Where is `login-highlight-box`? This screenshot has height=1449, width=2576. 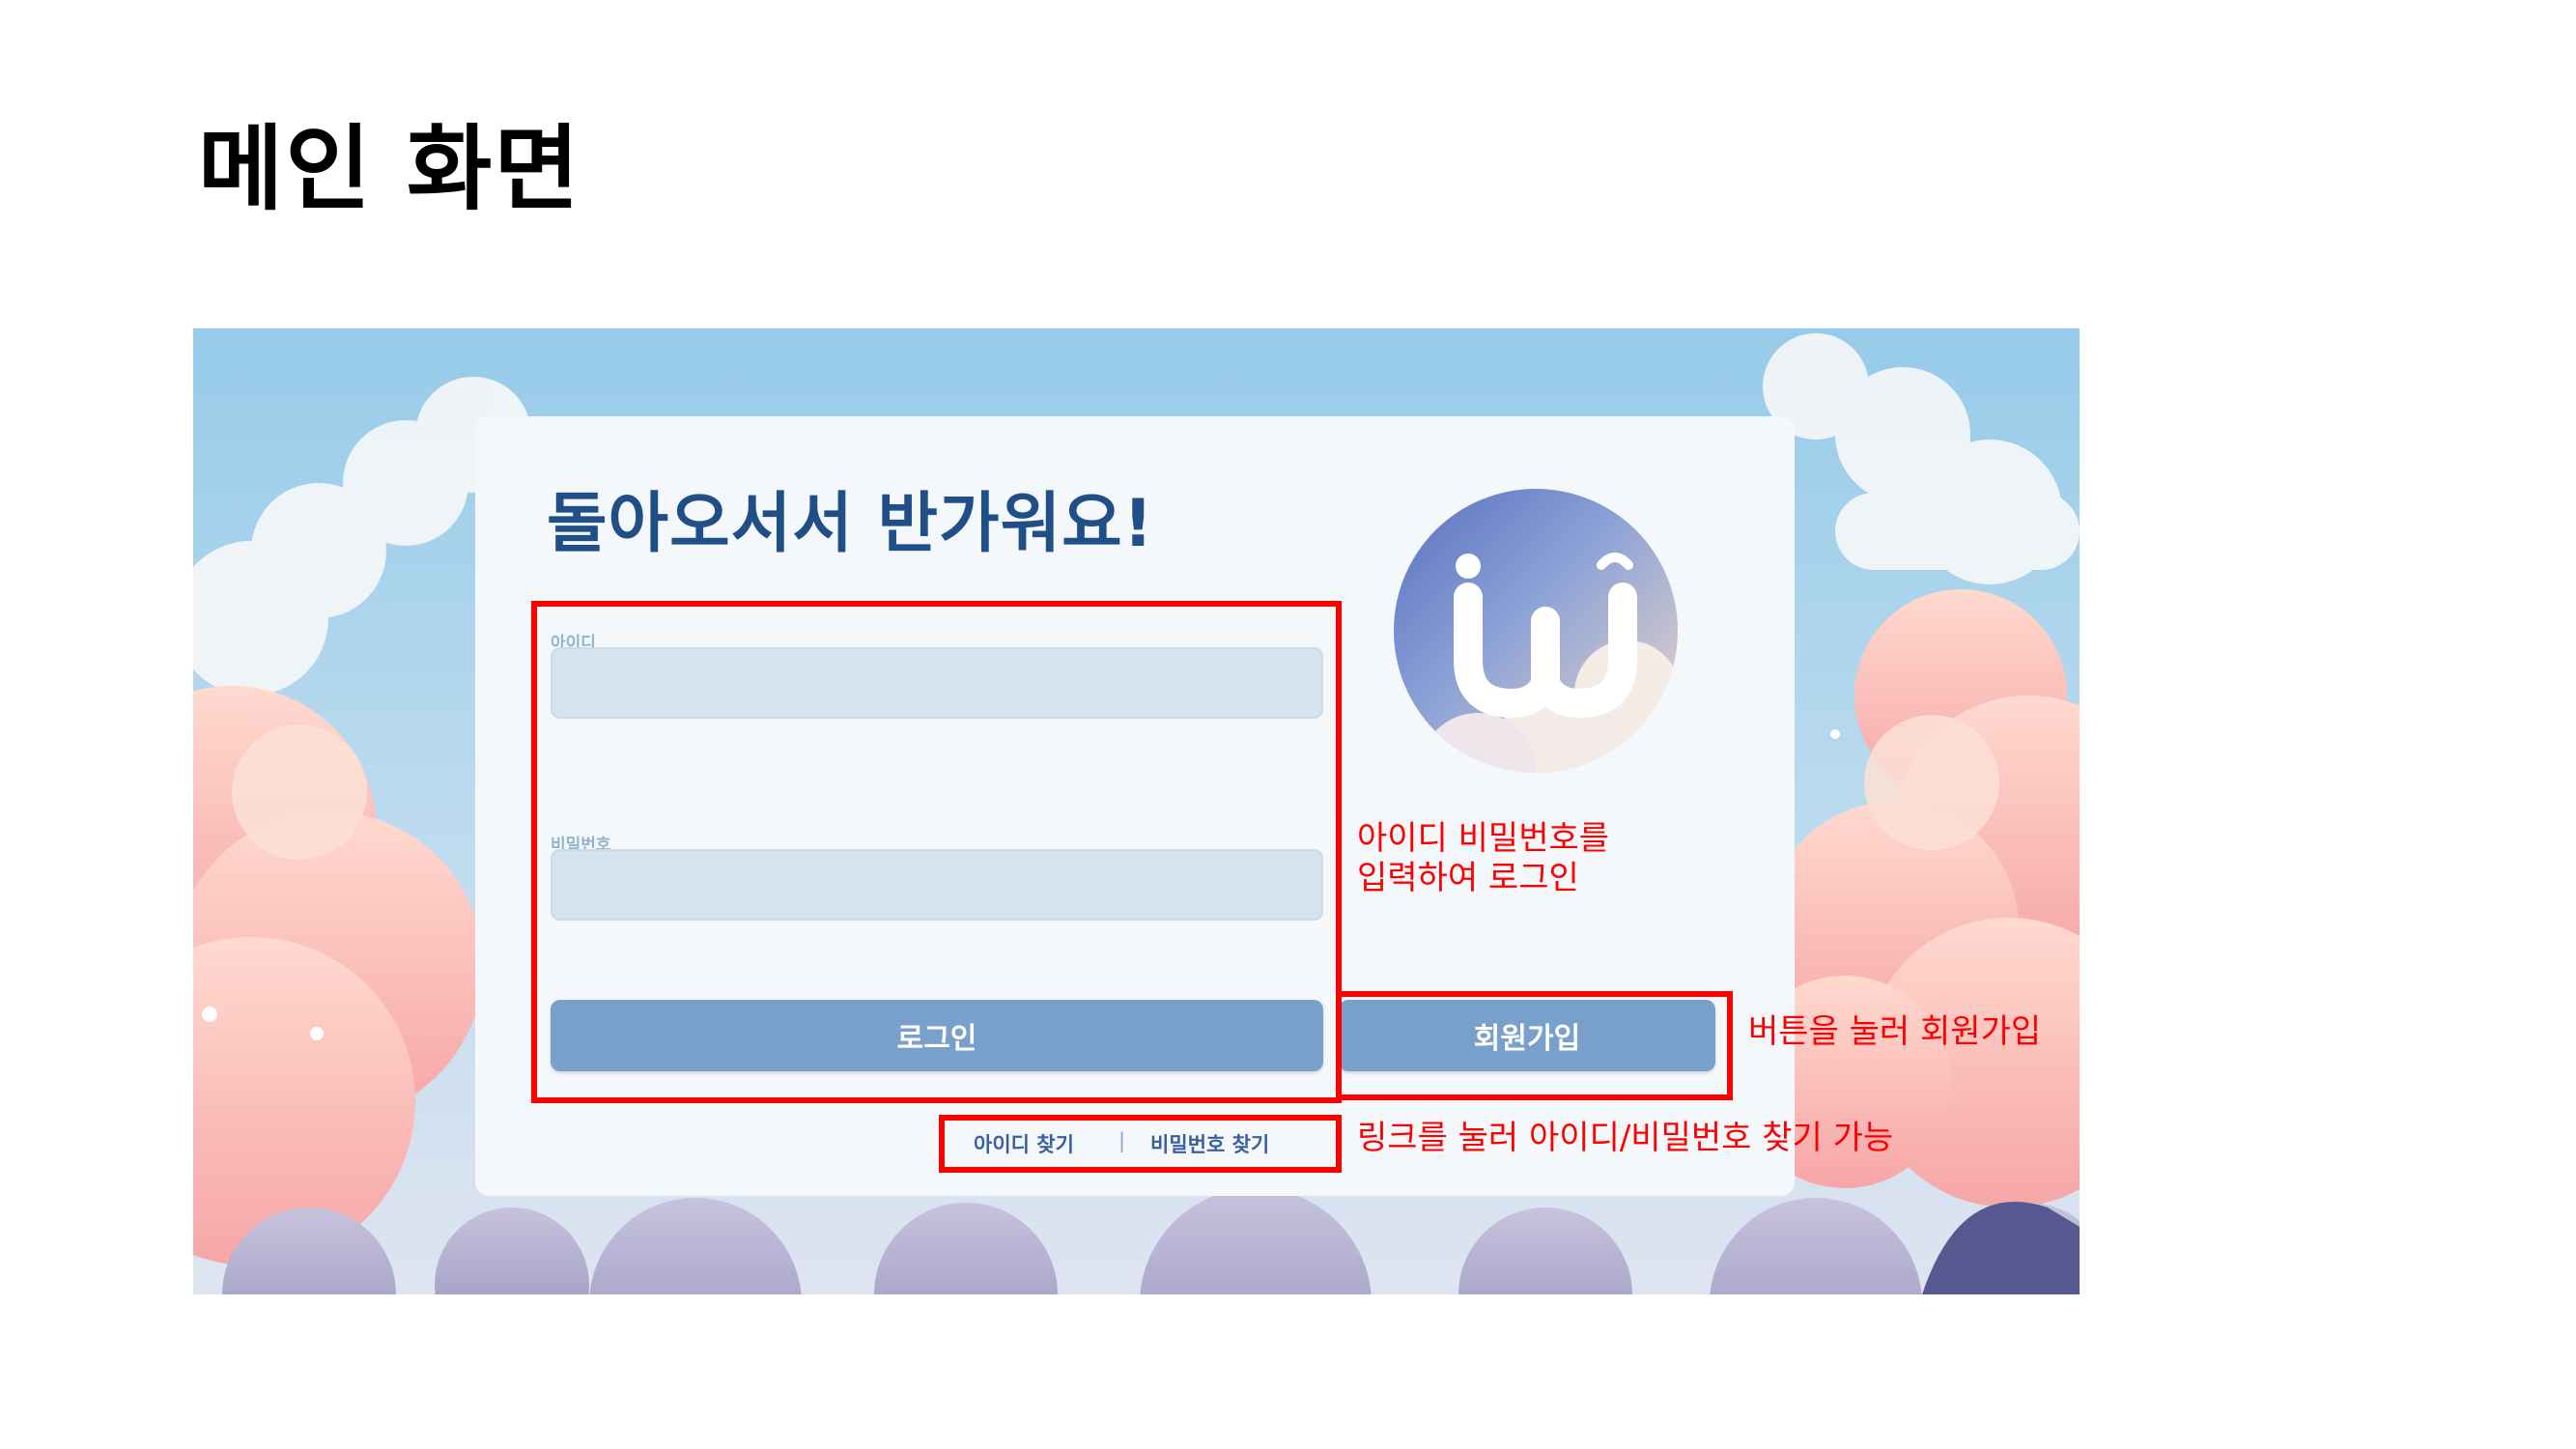
login-highlight-box is located at coordinates (936, 852).